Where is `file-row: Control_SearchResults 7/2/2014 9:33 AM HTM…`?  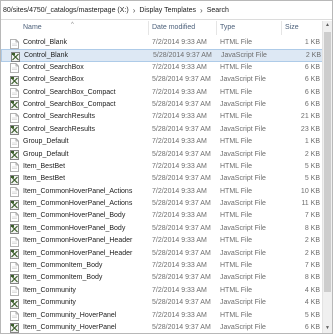 file-row: Control_SearchResults 7/2/2014 9:33 AM HTM… is located at coordinates (166, 117).